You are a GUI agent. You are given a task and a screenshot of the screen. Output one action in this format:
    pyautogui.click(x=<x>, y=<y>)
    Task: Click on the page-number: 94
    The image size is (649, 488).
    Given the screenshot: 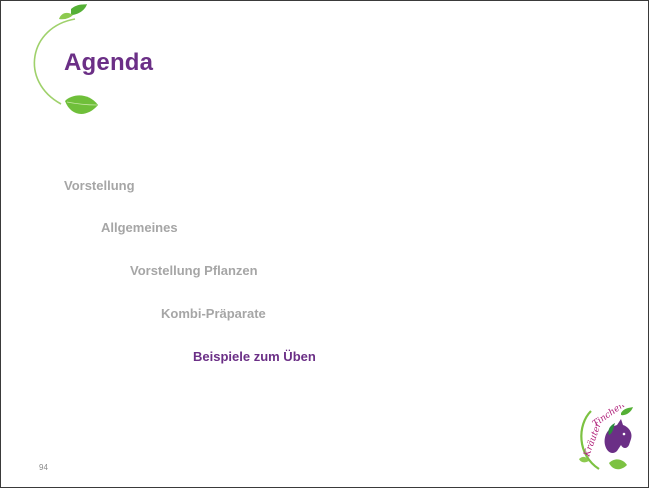 What is the action you would take?
    pyautogui.click(x=43, y=467)
    